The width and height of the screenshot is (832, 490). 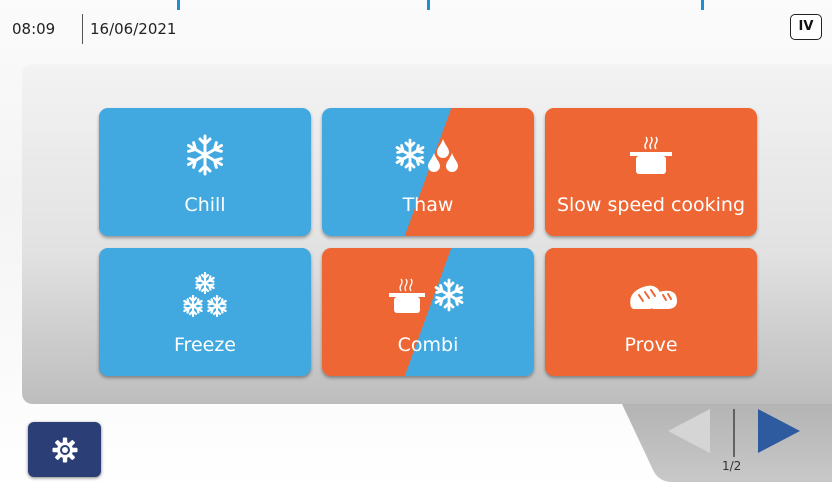 I want to click on gear-icon, so click(x=64, y=449).